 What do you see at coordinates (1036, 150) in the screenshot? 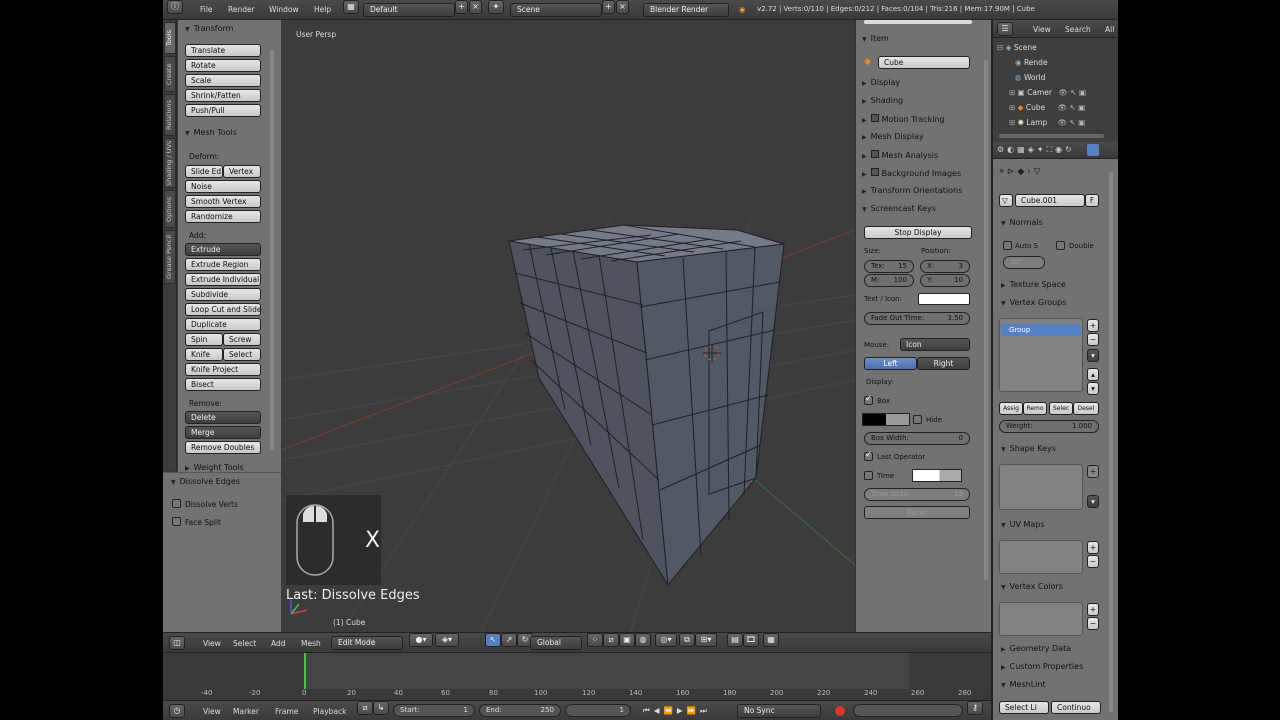
I see `context-tab-icons: ⚙◐▦◈✦⛶◉↻` at bounding box center [1036, 150].